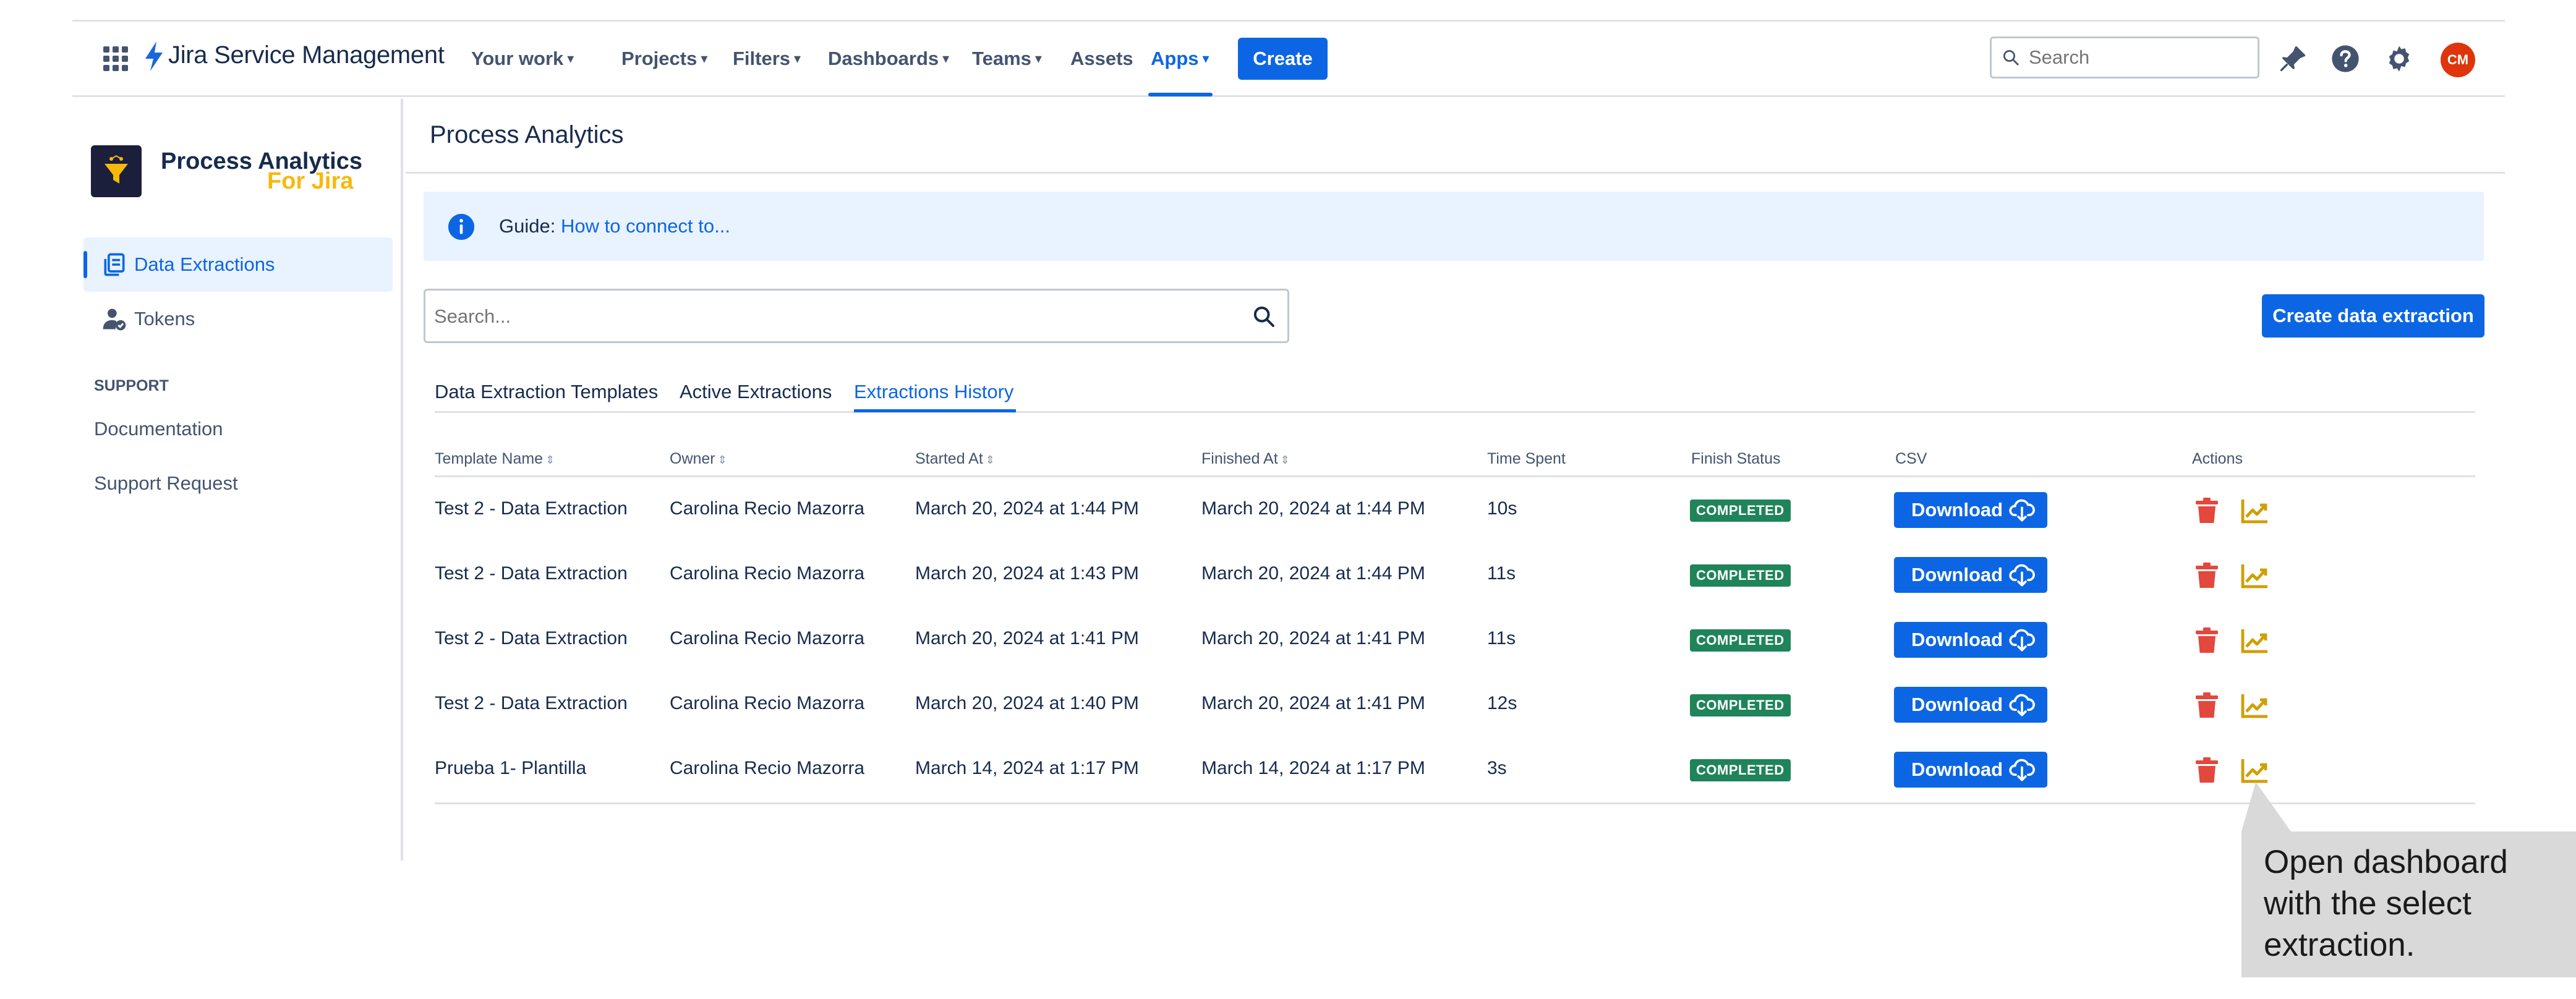  Describe the element at coordinates (1245, 459) in the screenshot. I see `column-finished-at: Finished At ⇕` at that location.